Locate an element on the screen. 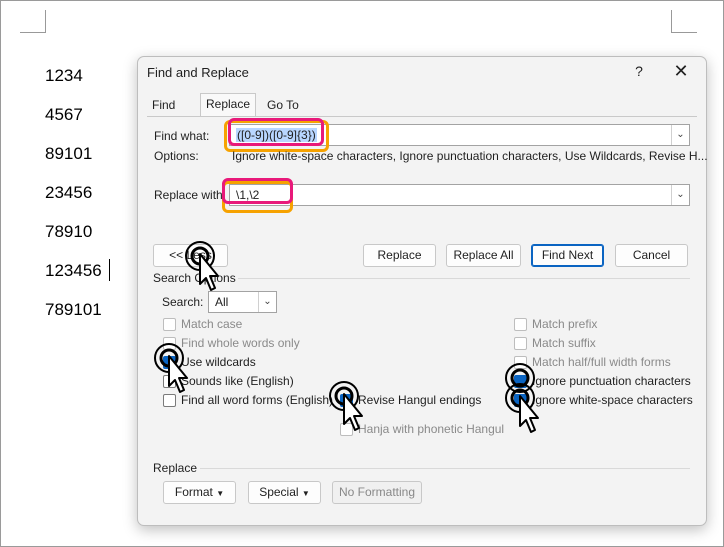 This screenshot has height=547, width=724. checkbox-label: Match half/full width forms is located at coordinates (601, 362).